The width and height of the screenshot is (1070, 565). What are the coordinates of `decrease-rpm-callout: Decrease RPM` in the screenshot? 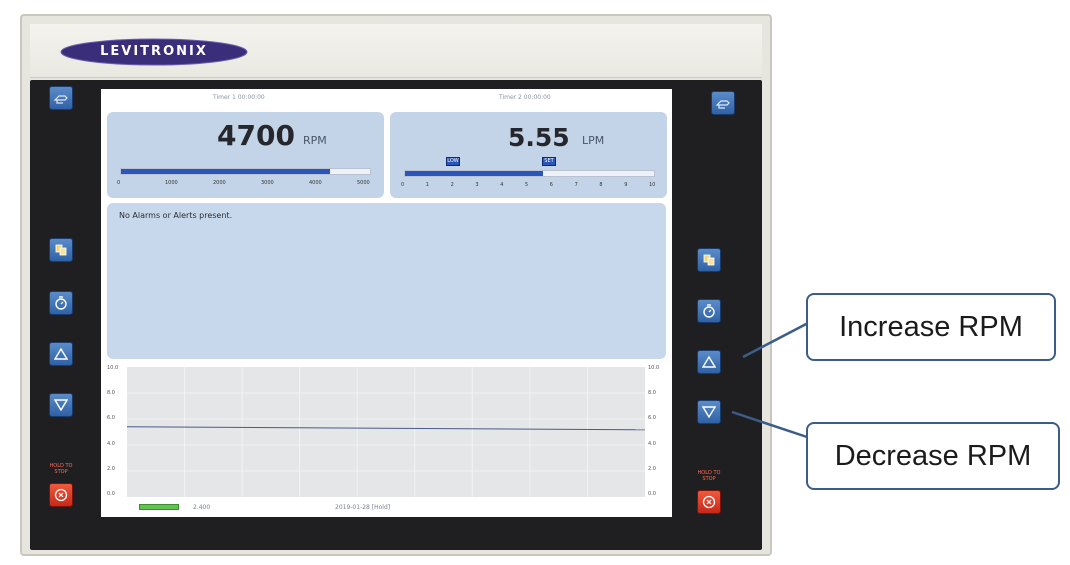 It's located at (933, 456).